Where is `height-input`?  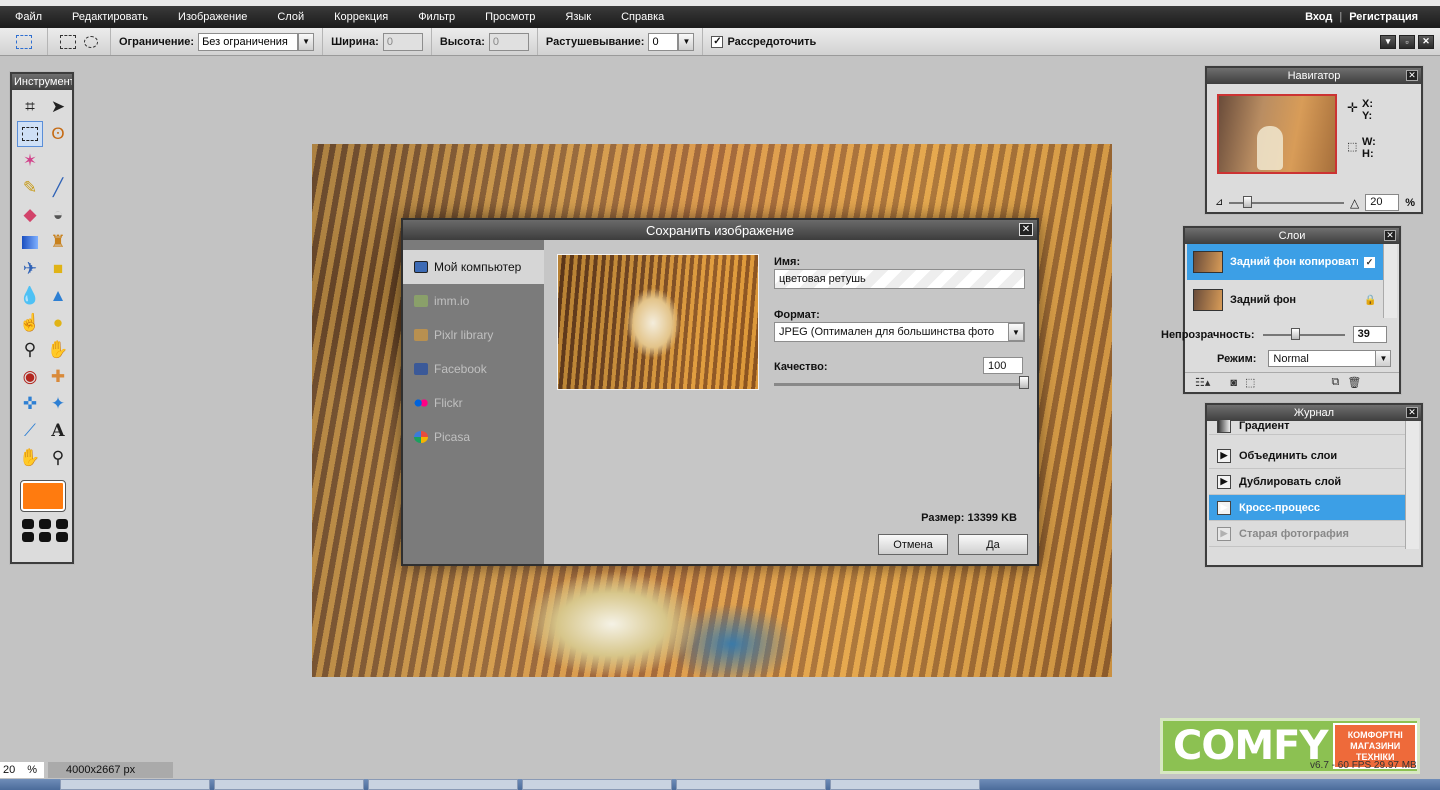
height-input is located at coordinates (508, 41).